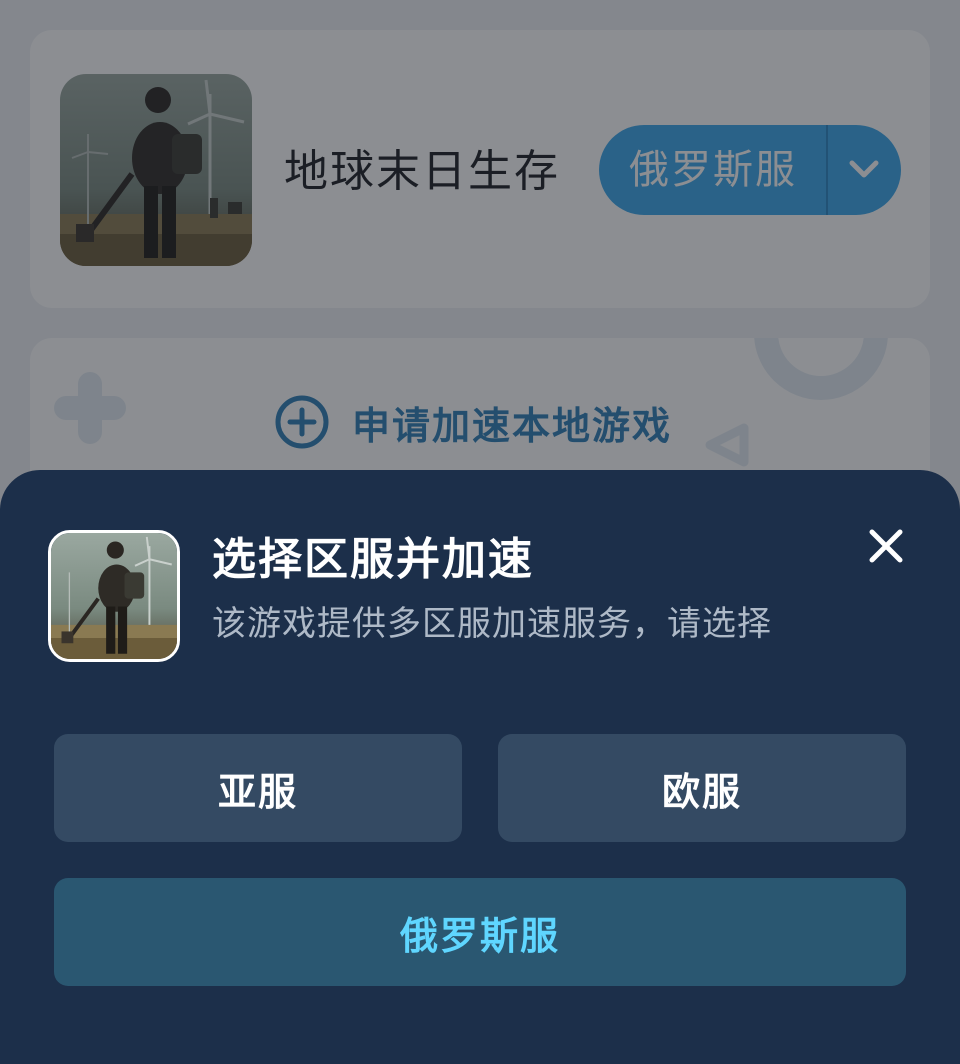 Image resolution: width=960 pixels, height=1064 pixels. What do you see at coordinates (373, 559) in the screenshot?
I see `sheet-title: 选择区服并加速` at bounding box center [373, 559].